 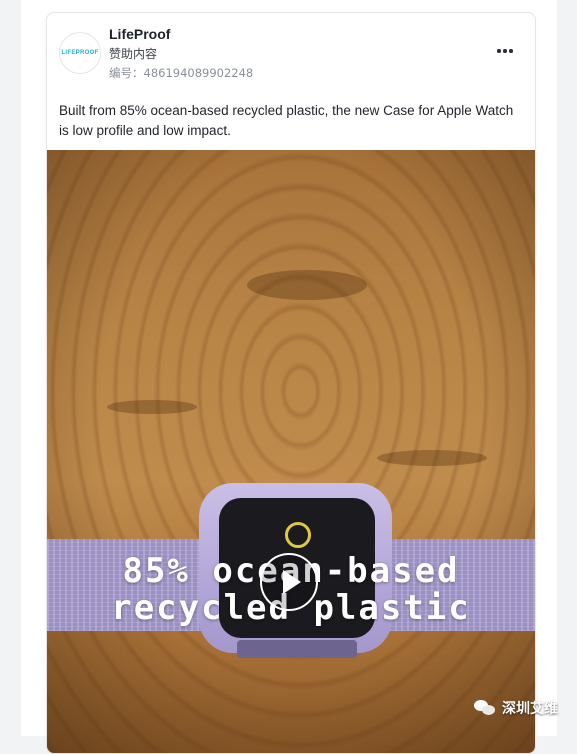 I want to click on sponsored-label: 赞助内容, so click(x=133, y=54).